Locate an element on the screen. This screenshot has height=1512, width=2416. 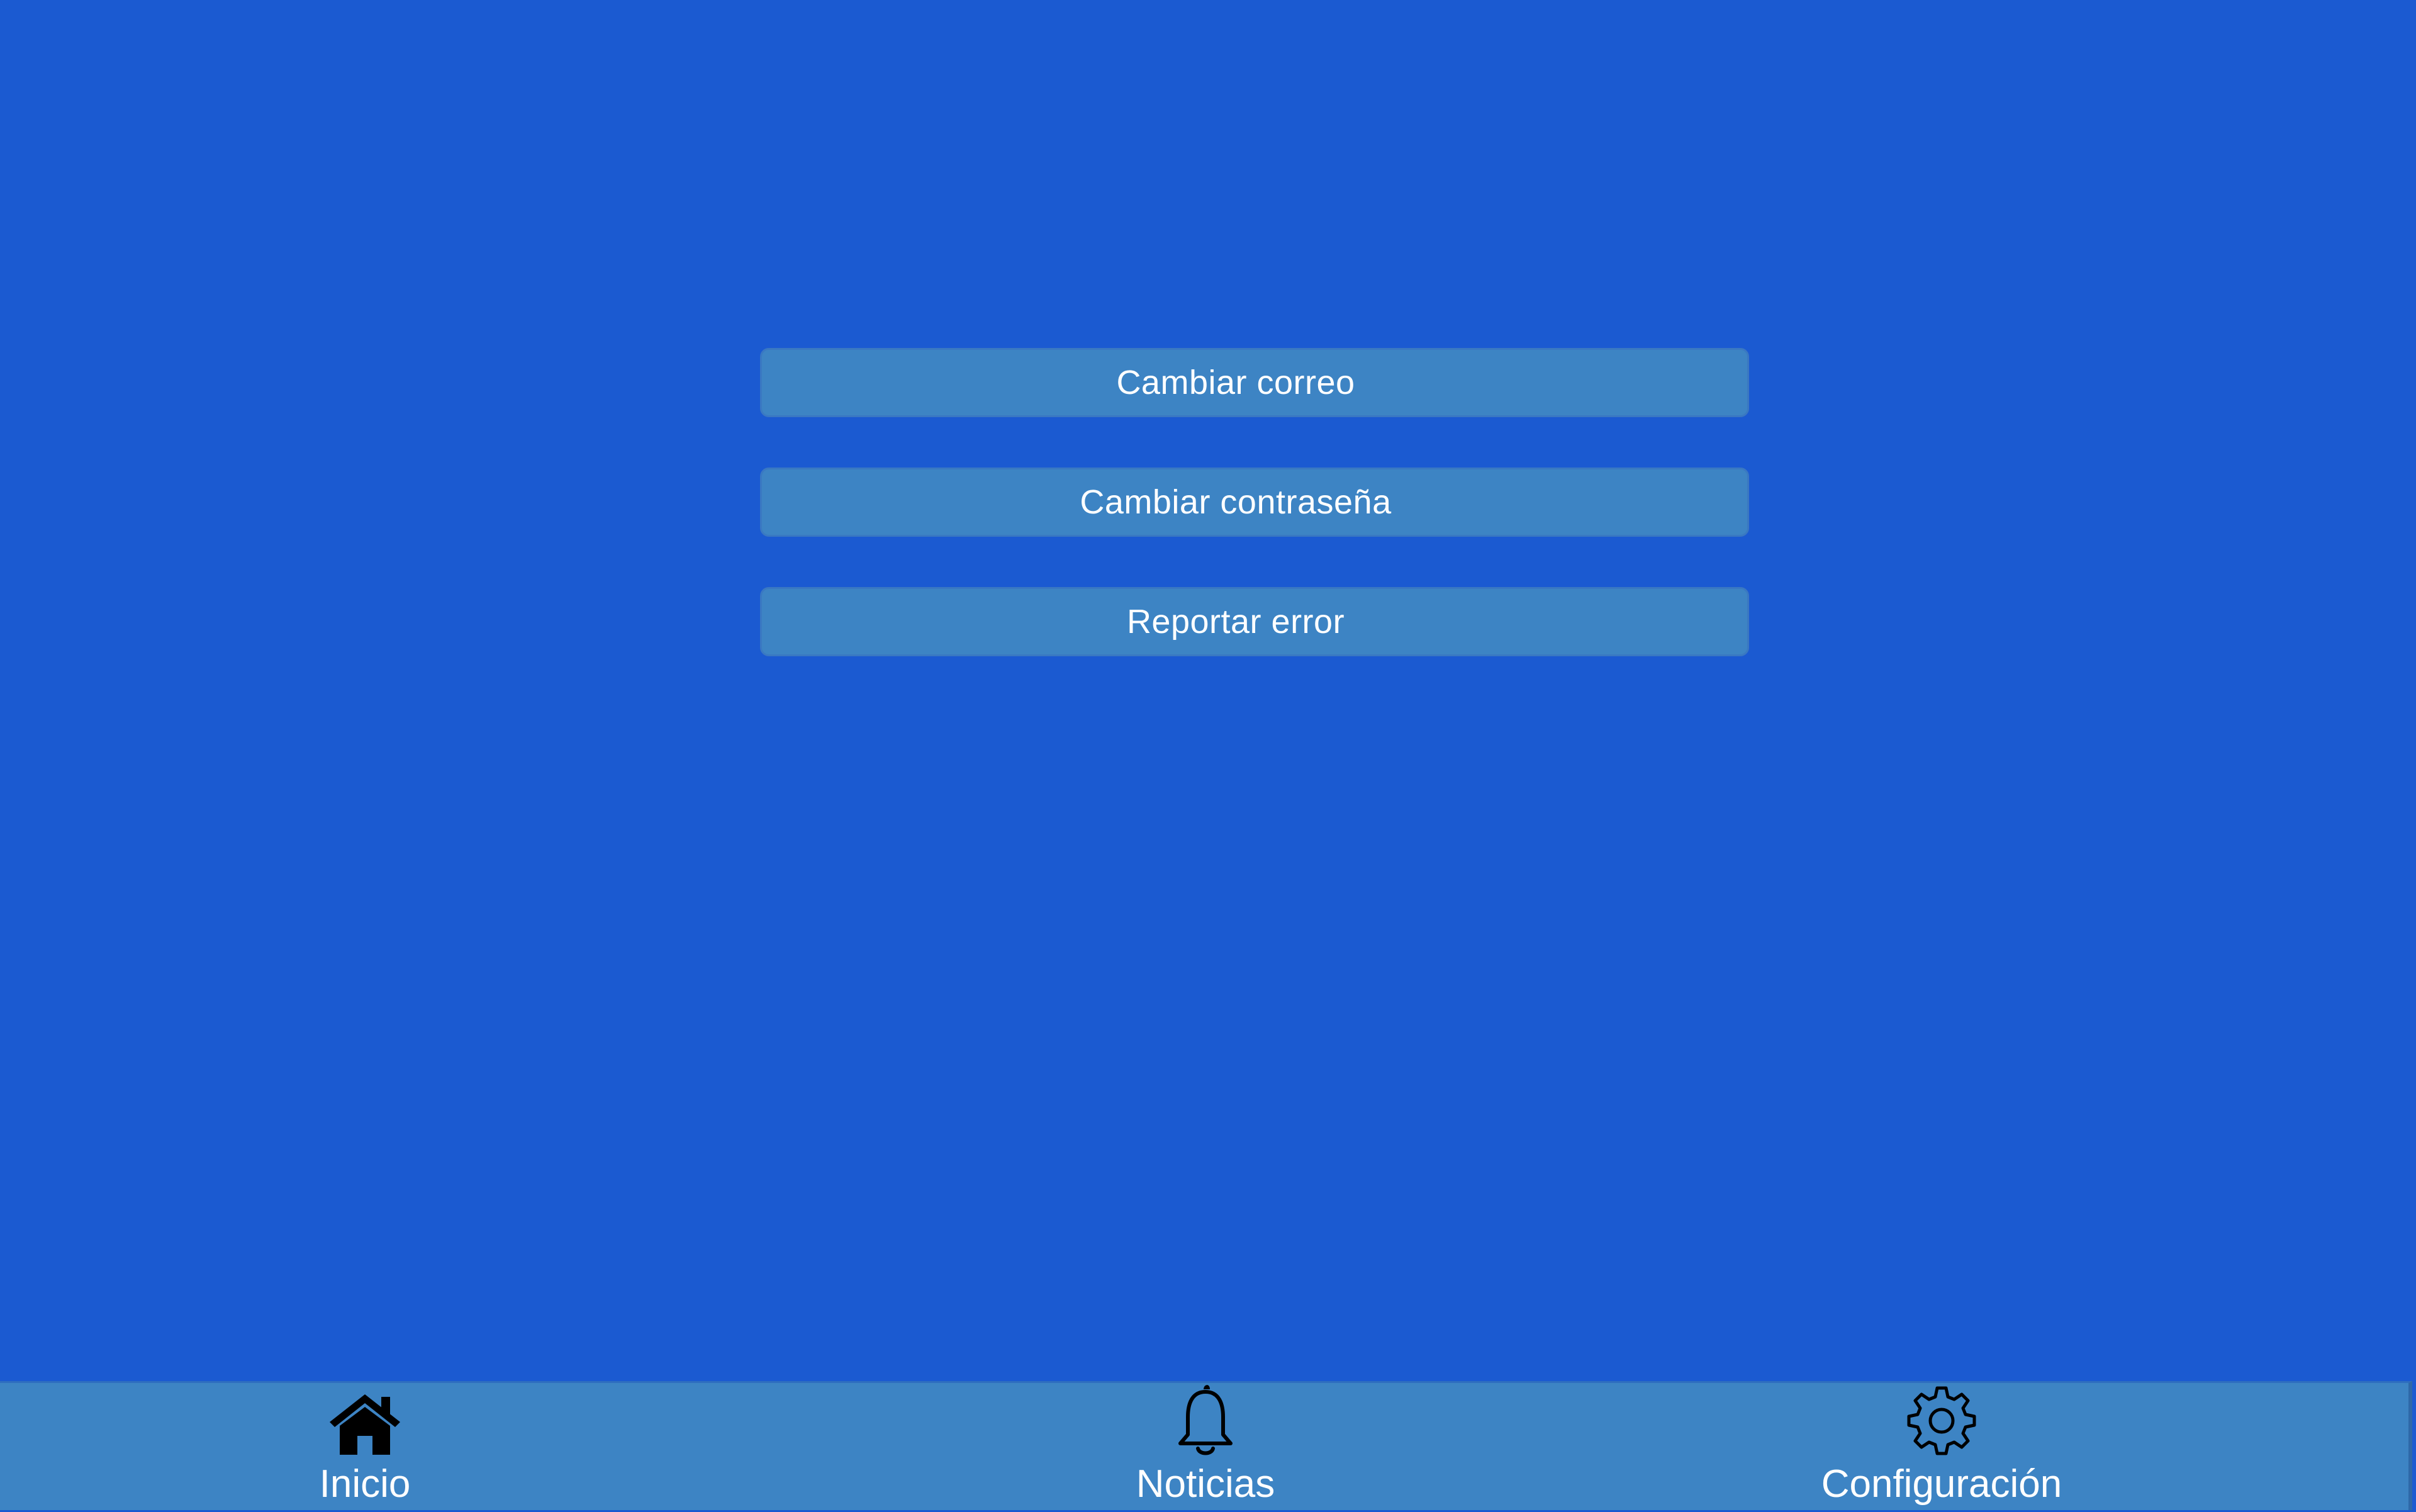
home-icon is located at coordinates (365, 1421).